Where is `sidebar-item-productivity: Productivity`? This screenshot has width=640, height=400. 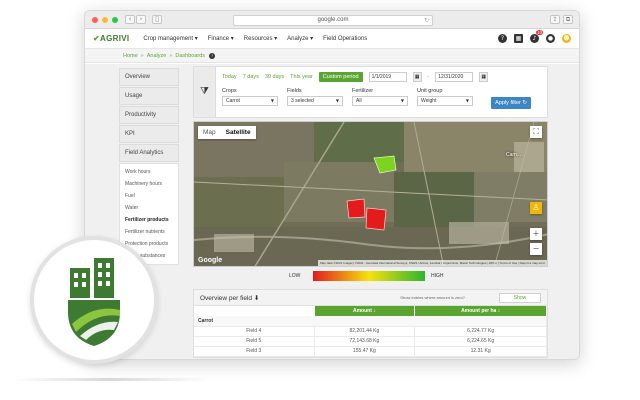 sidebar-item-productivity: Productivity is located at coordinates (149, 115).